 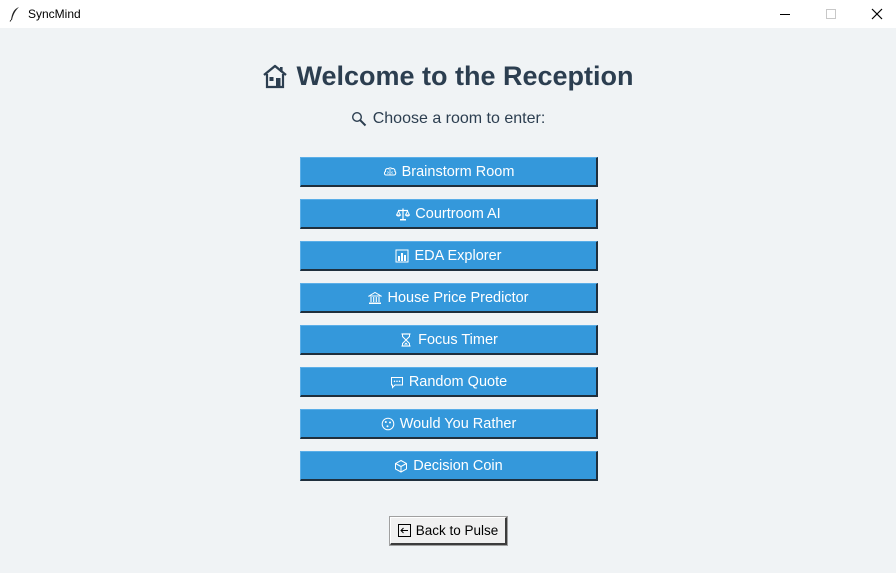 I want to click on room-button-brainstorm: Brainstorm Room, so click(x=449, y=172).